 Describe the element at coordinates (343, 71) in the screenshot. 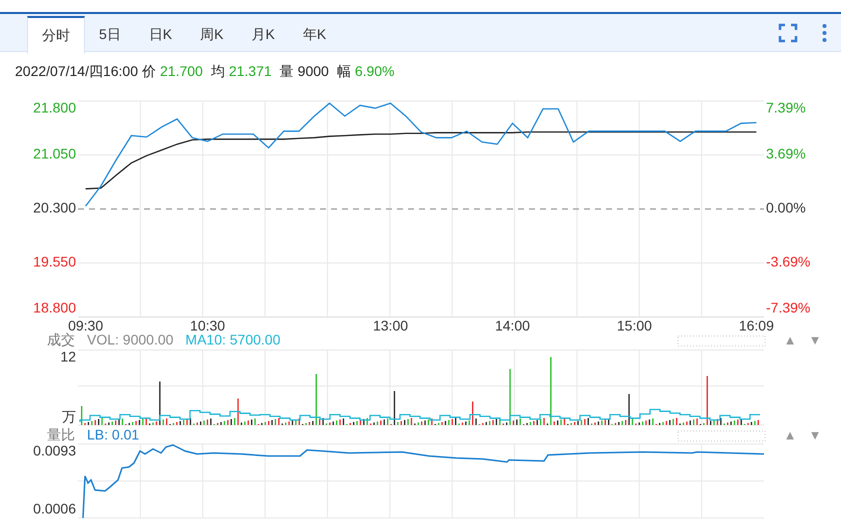

I see `quote-label: 幅` at that location.